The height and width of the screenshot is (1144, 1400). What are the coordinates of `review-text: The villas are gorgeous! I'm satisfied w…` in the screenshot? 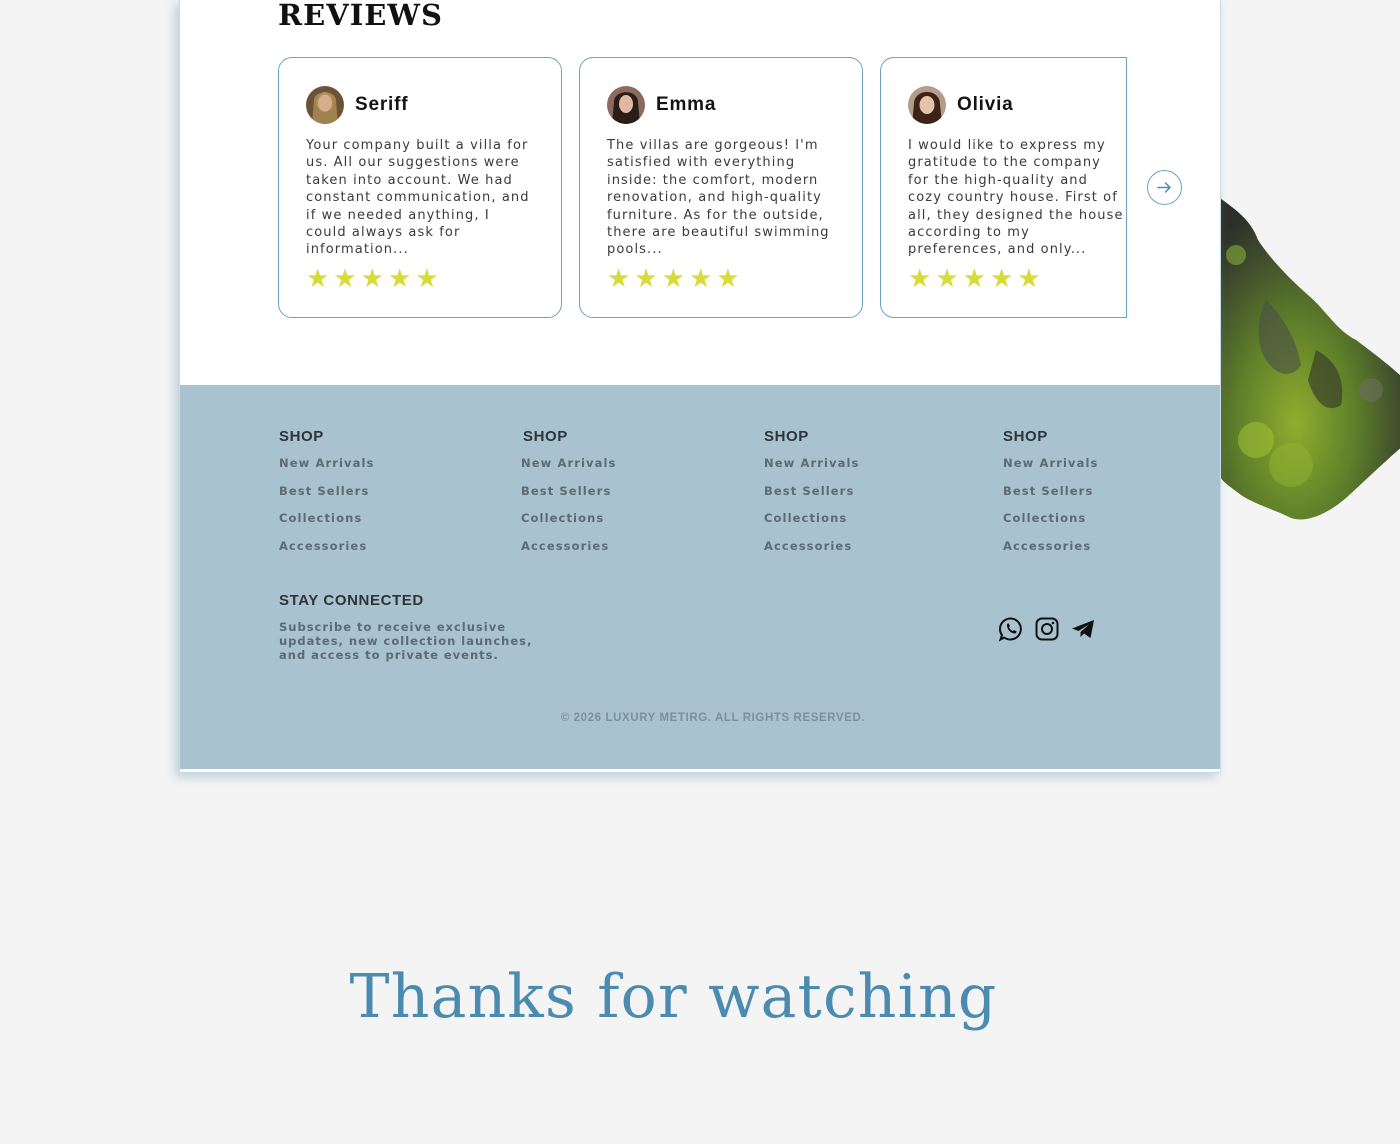 It's located at (718, 198).